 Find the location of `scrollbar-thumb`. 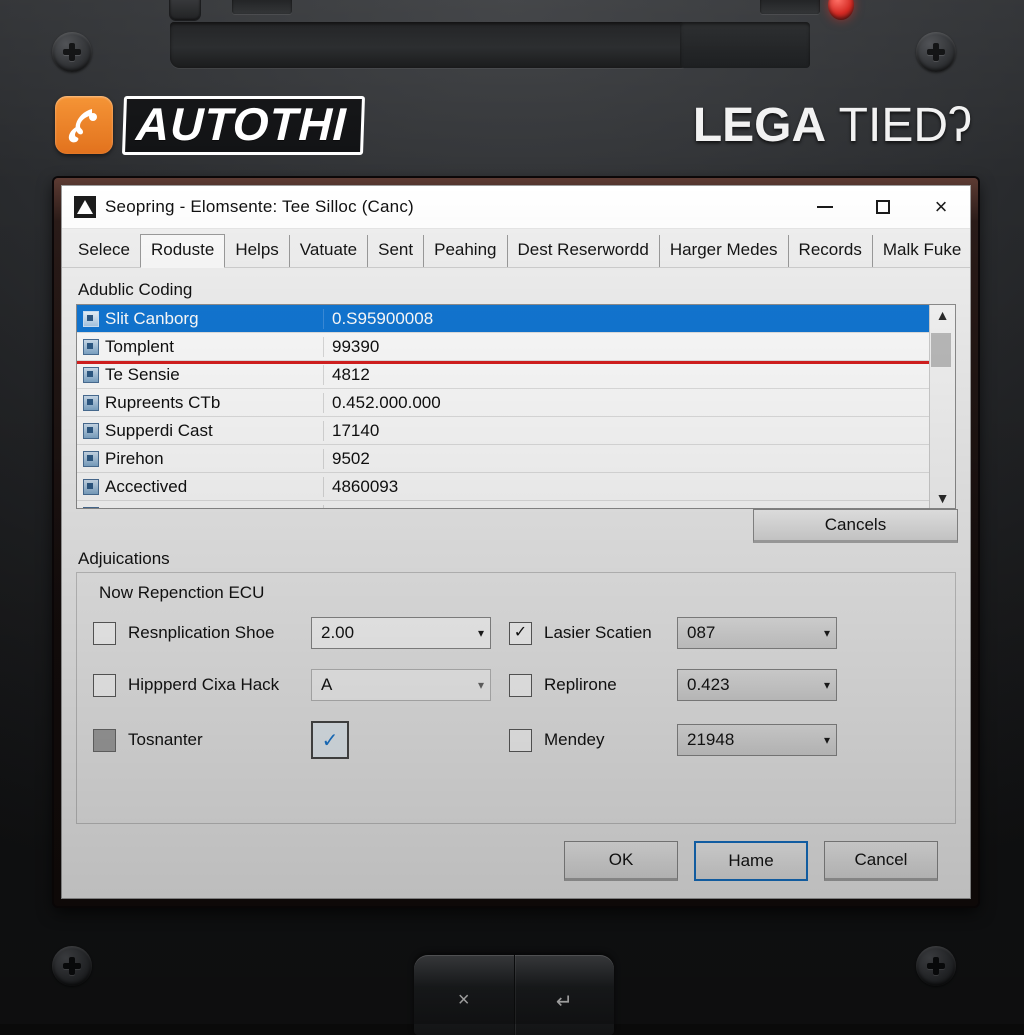

scrollbar-thumb is located at coordinates (941, 350).